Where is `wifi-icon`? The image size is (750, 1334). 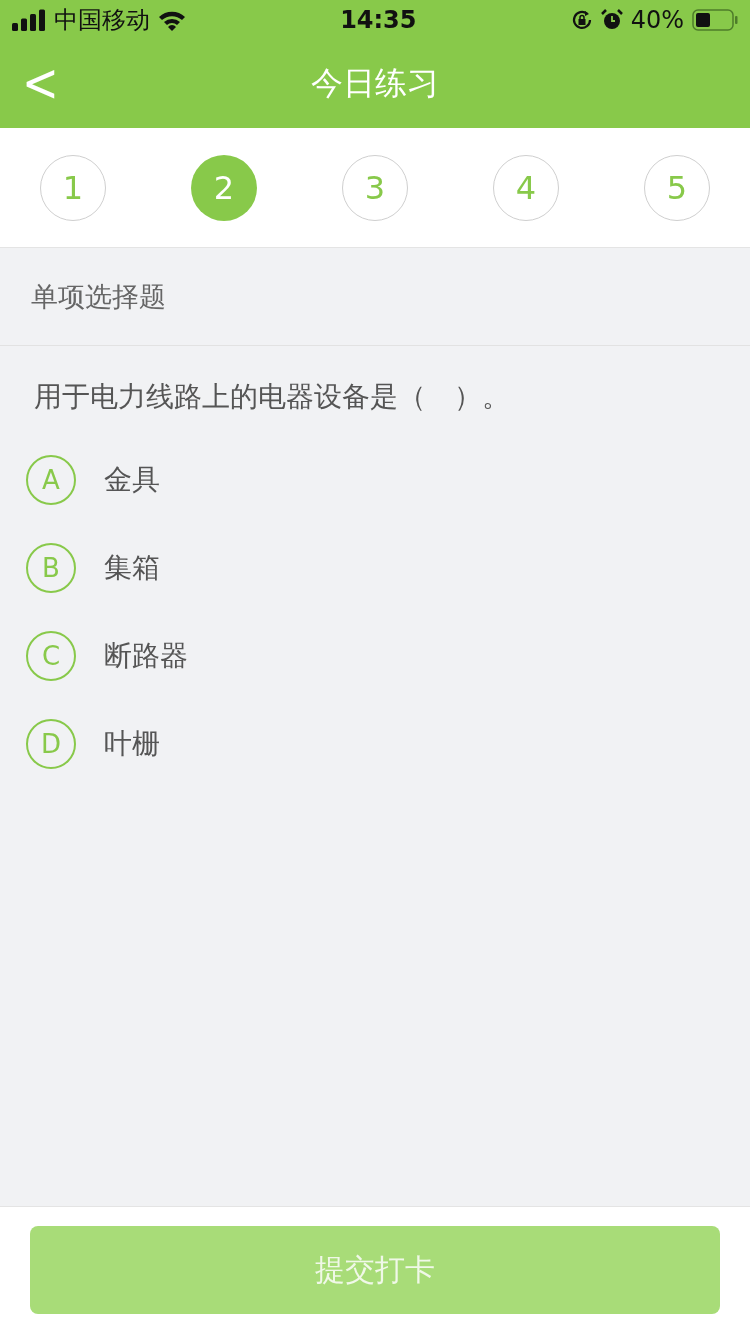 wifi-icon is located at coordinates (172, 20).